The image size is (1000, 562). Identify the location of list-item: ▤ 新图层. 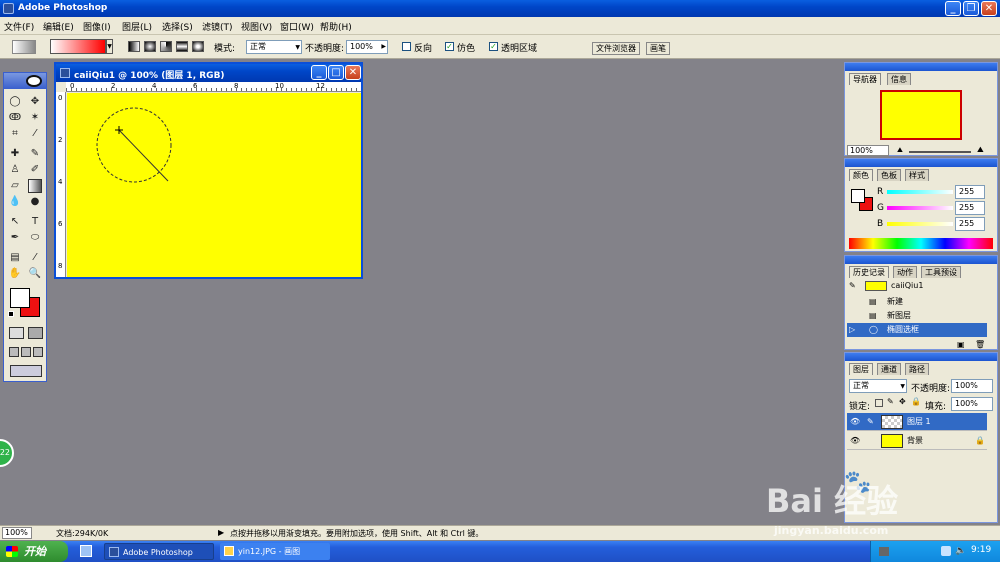
(917, 316).